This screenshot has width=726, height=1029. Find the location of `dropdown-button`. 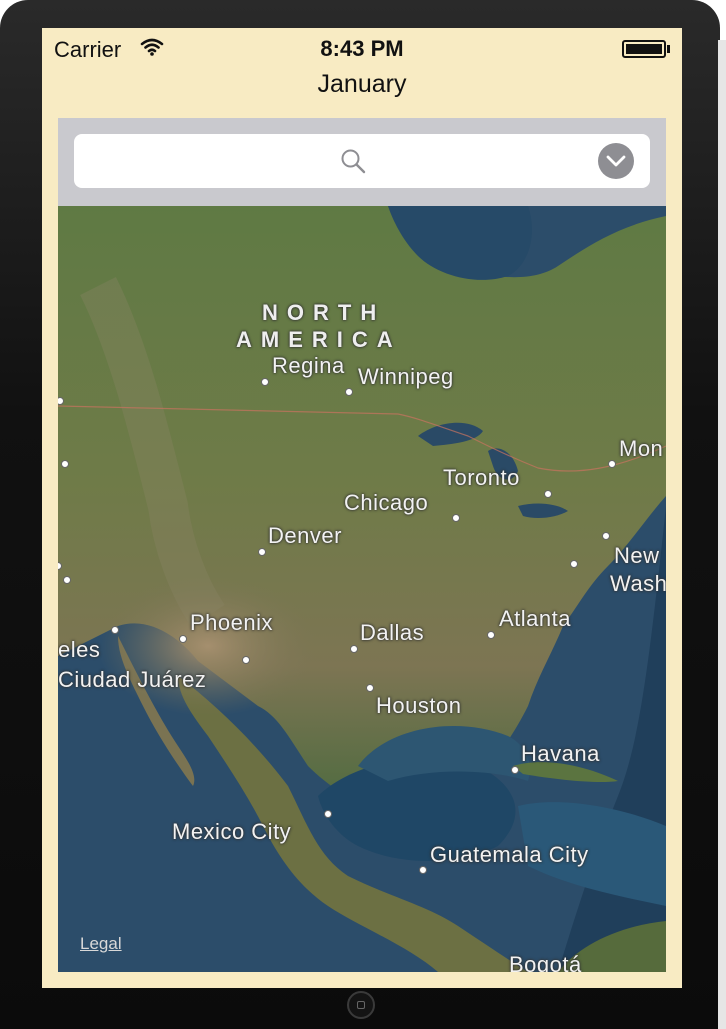

dropdown-button is located at coordinates (616, 161).